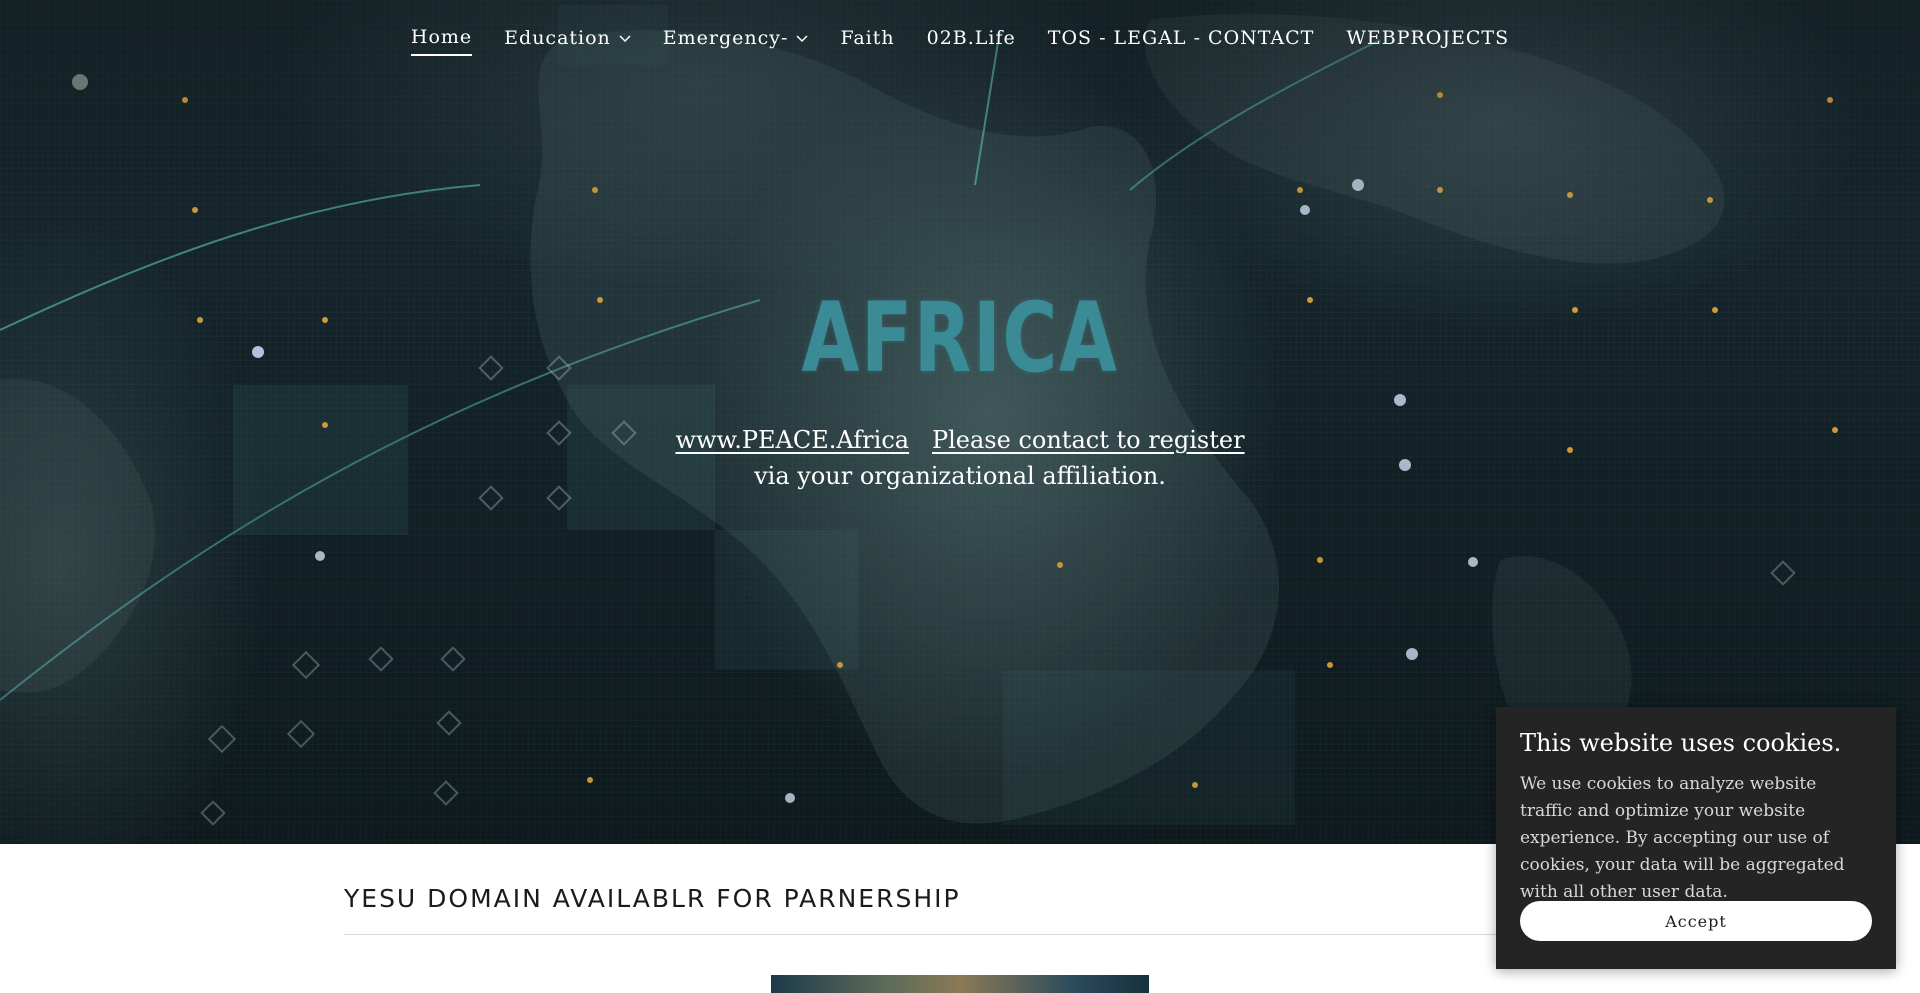 The width and height of the screenshot is (1920, 993). I want to click on nav-item-webprojects: WEBPROJECTS, so click(1427, 41).